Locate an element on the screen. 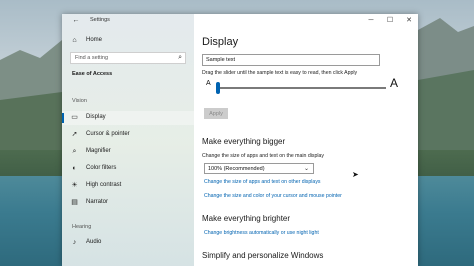 The height and width of the screenshot is (266, 474). back-button: ← is located at coordinates (76, 21).